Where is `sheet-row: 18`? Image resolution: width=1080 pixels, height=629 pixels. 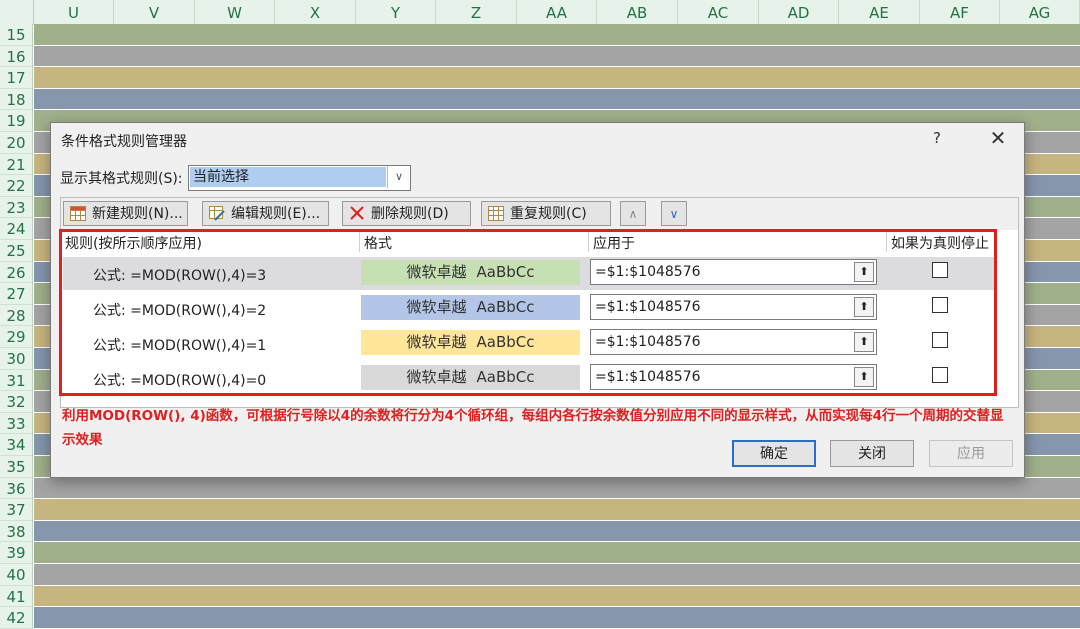
sheet-row: 18 is located at coordinates (540, 99).